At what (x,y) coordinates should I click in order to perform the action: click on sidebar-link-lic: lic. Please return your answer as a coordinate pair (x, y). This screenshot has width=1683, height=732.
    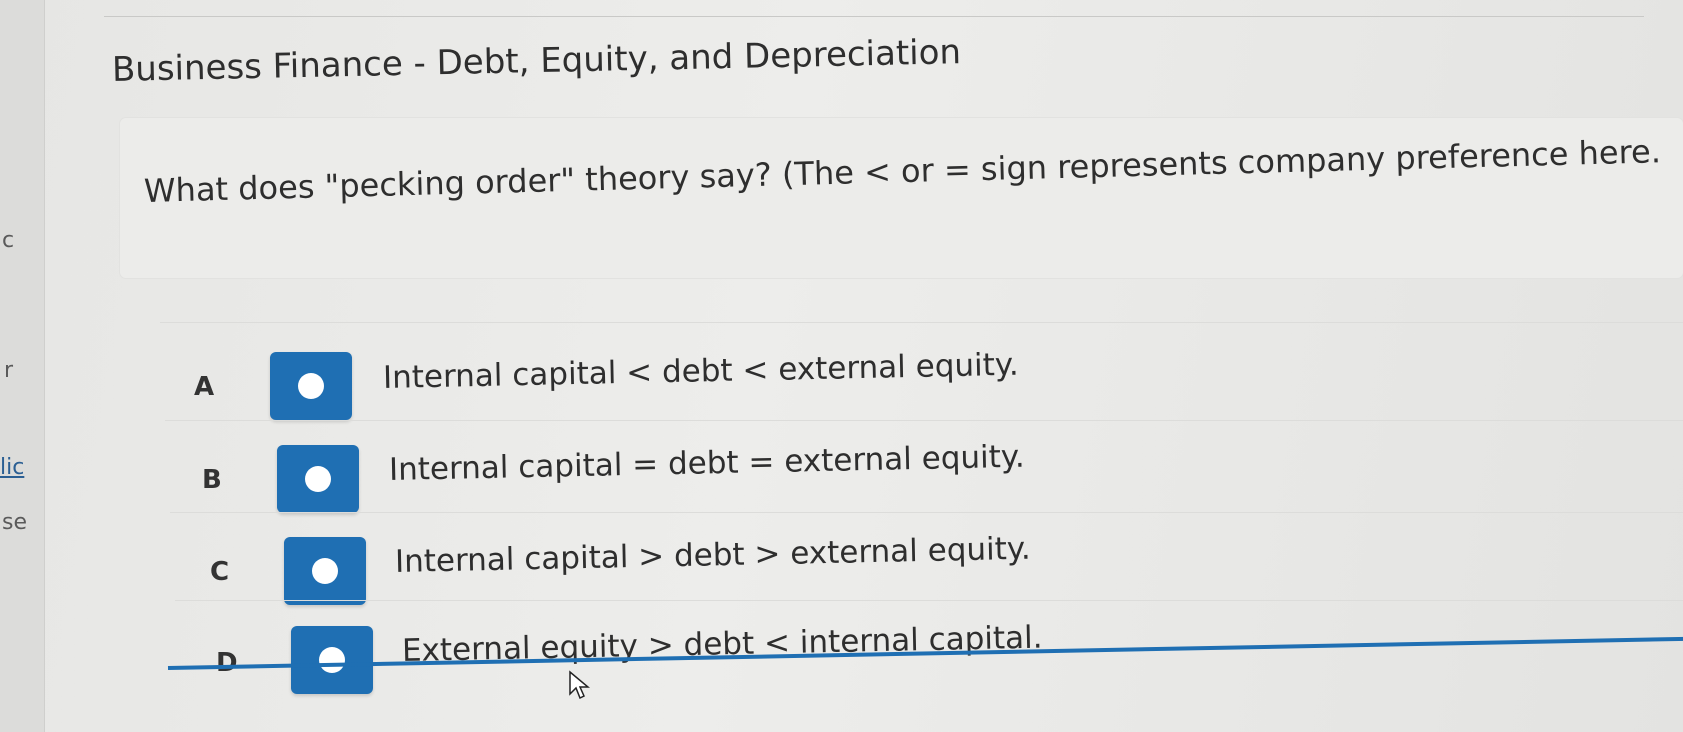
    Looking at the image, I should click on (12, 467).